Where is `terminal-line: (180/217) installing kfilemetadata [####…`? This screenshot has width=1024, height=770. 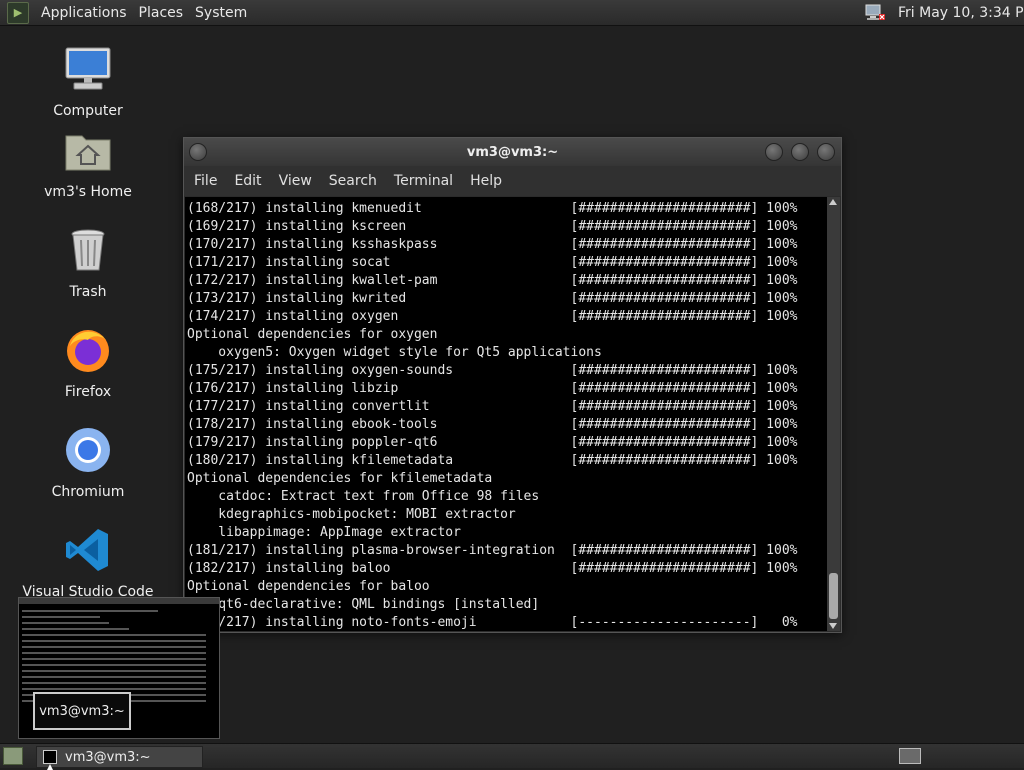 terminal-line: (180/217) installing kfilemetadata [####… is located at coordinates (492, 460).